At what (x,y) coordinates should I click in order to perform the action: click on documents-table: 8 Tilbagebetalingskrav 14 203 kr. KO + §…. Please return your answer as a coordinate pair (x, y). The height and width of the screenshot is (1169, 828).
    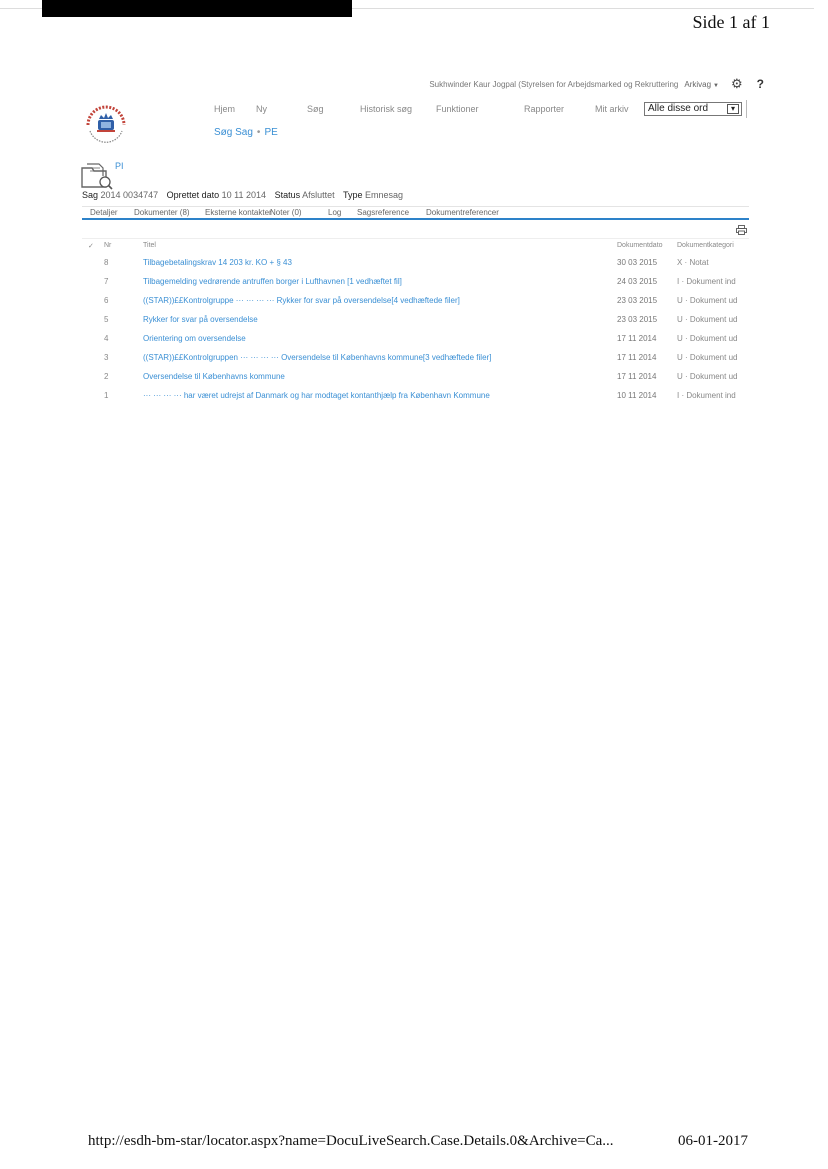
    Looking at the image, I should click on (415, 334).